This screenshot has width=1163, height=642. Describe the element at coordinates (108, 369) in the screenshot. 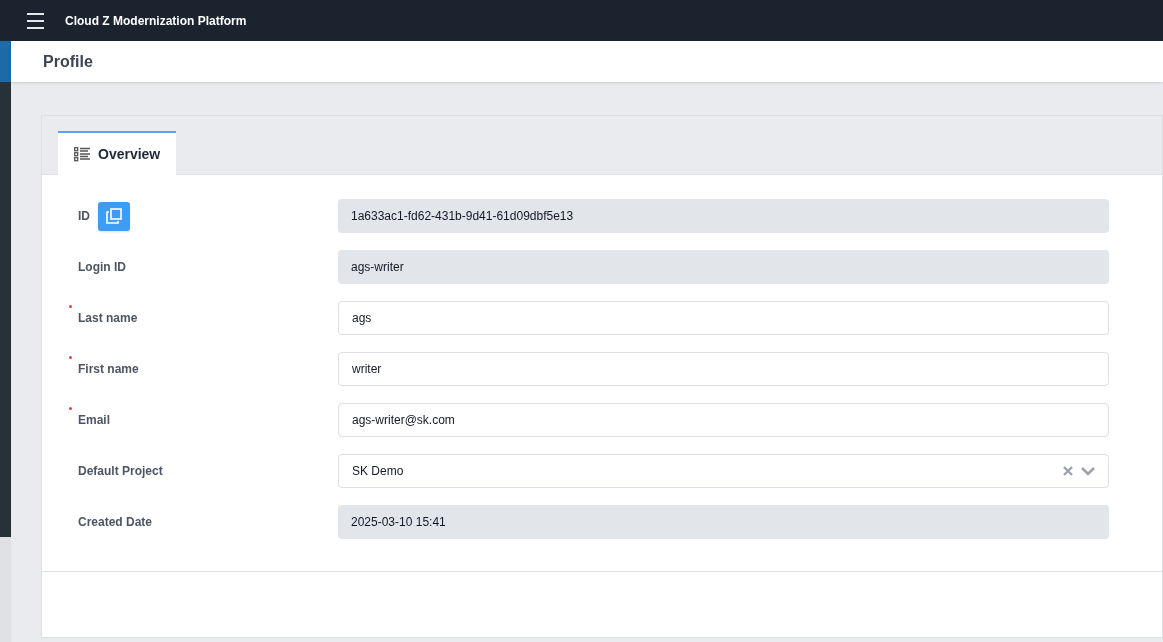

I see `field-label: First name` at that location.